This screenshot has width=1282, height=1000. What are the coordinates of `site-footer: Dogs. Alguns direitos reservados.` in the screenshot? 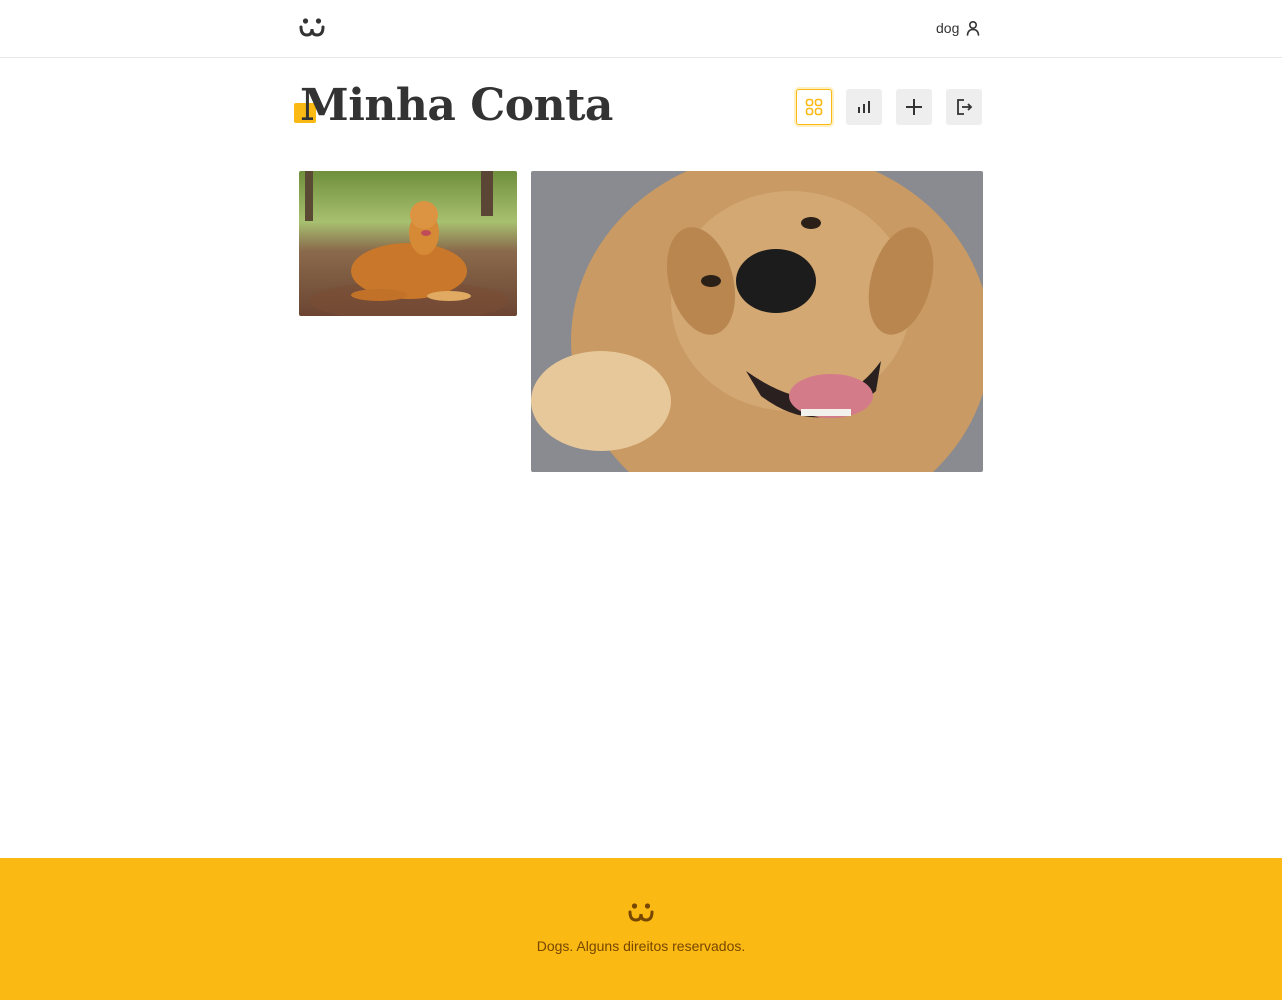 It's located at (641, 929).